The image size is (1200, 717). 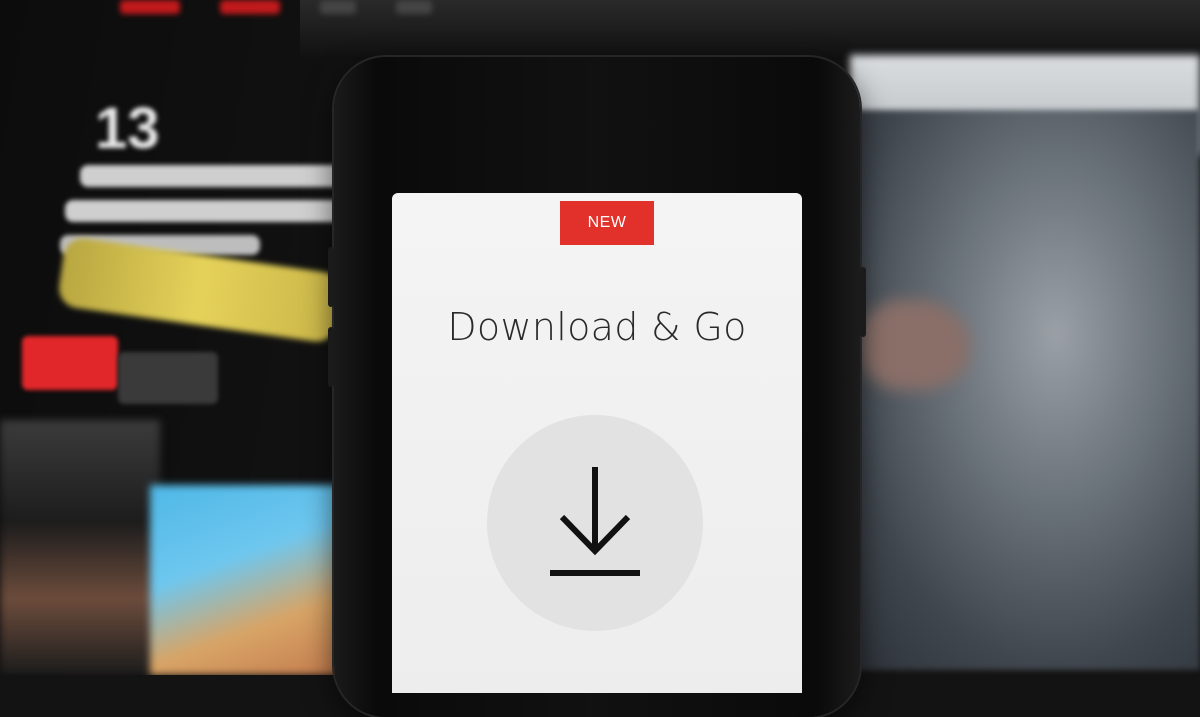 What do you see at coordinates (276, 7) in the screenshot?
I see `blurred-nav` at bounding box center [276, 7].